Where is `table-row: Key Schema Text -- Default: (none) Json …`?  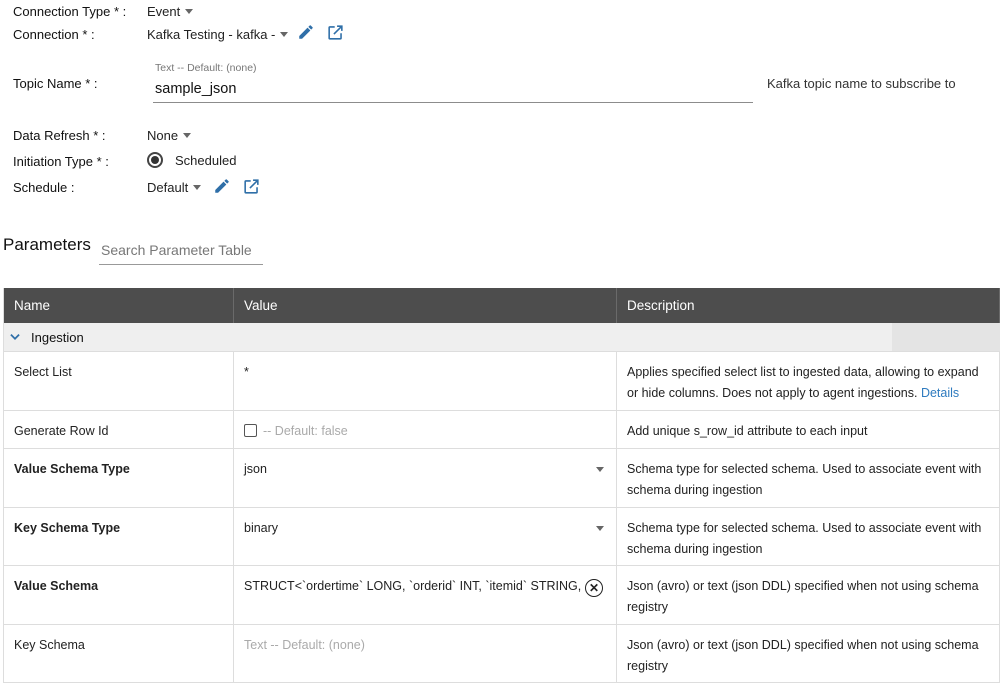
table-row: Key Schema Text -- Default: (none) Json … is located at coordinates (502, 654).